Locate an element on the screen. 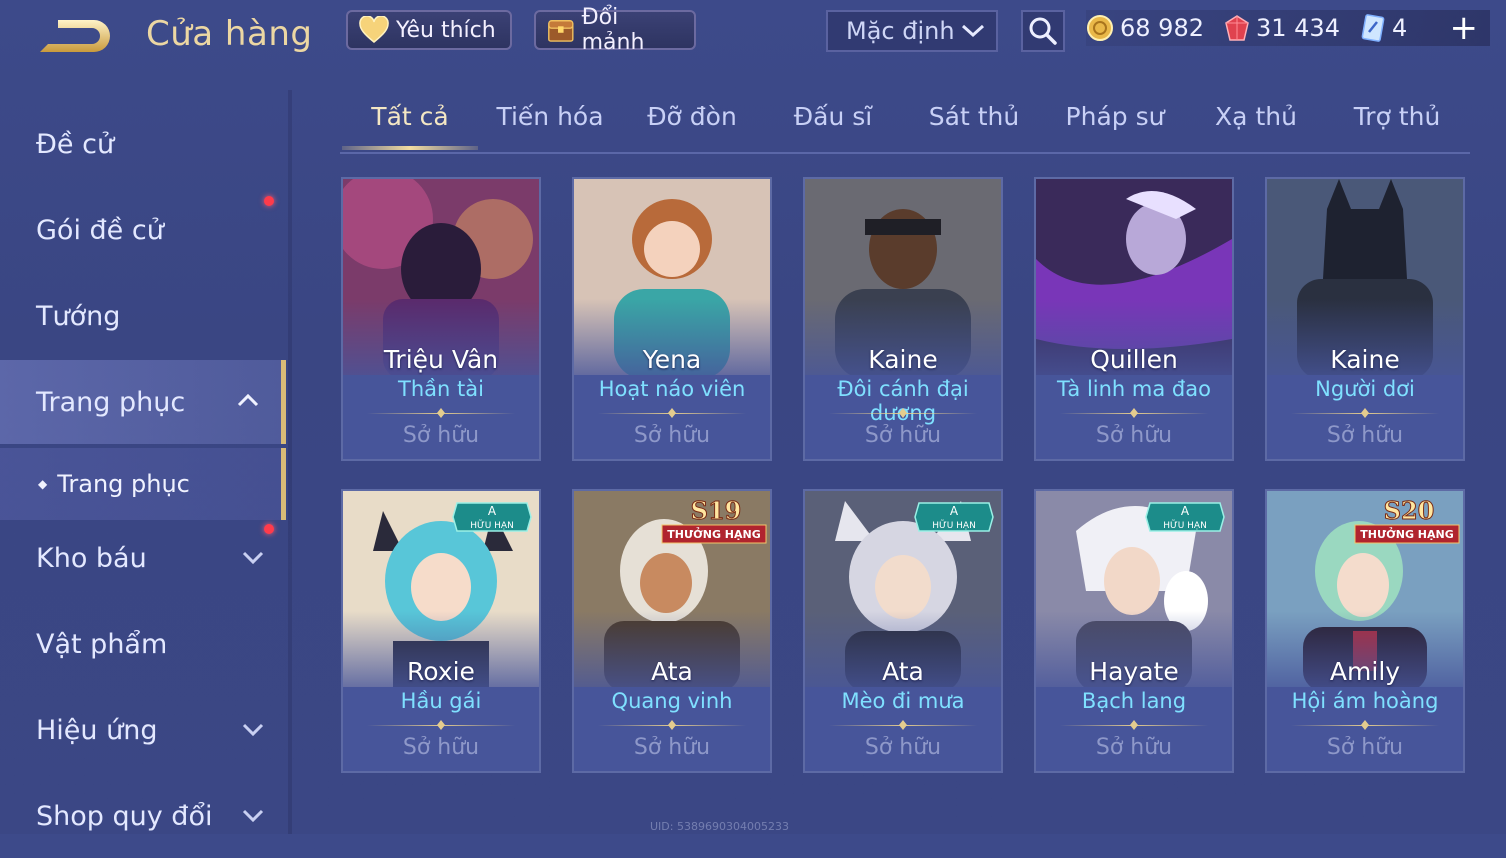 Image resolution: width=1506 pixels, height=858 pixels. sidebar-item-label: Shop quy đổi is located at coordinates (124, 816).